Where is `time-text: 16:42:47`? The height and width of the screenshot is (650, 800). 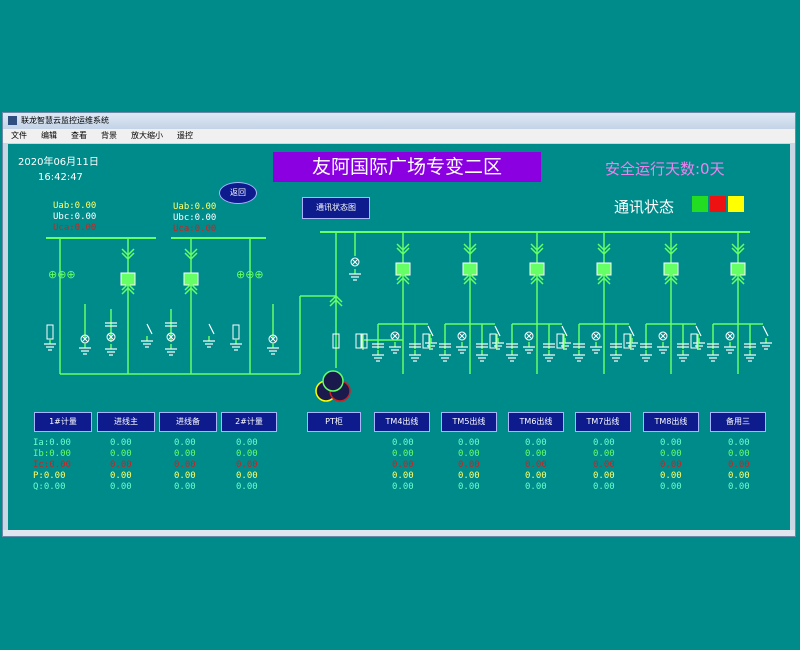
time-text: 16:42:47 is located at coordinates (60, 177).